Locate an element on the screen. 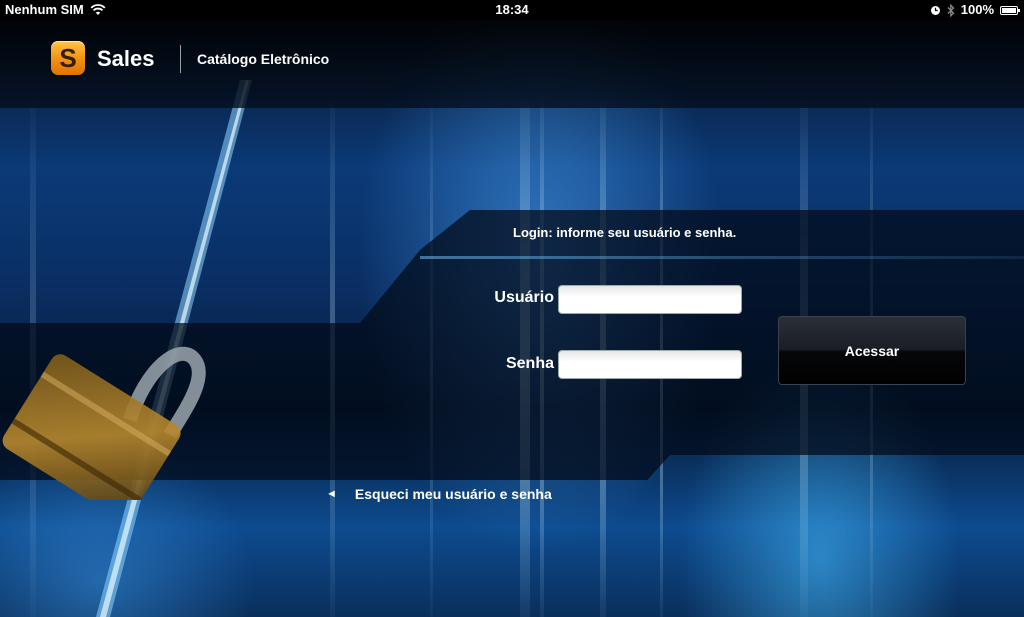  status-bar: Nenhum SIM 18:34 100% is located at coordinates (512, 10).